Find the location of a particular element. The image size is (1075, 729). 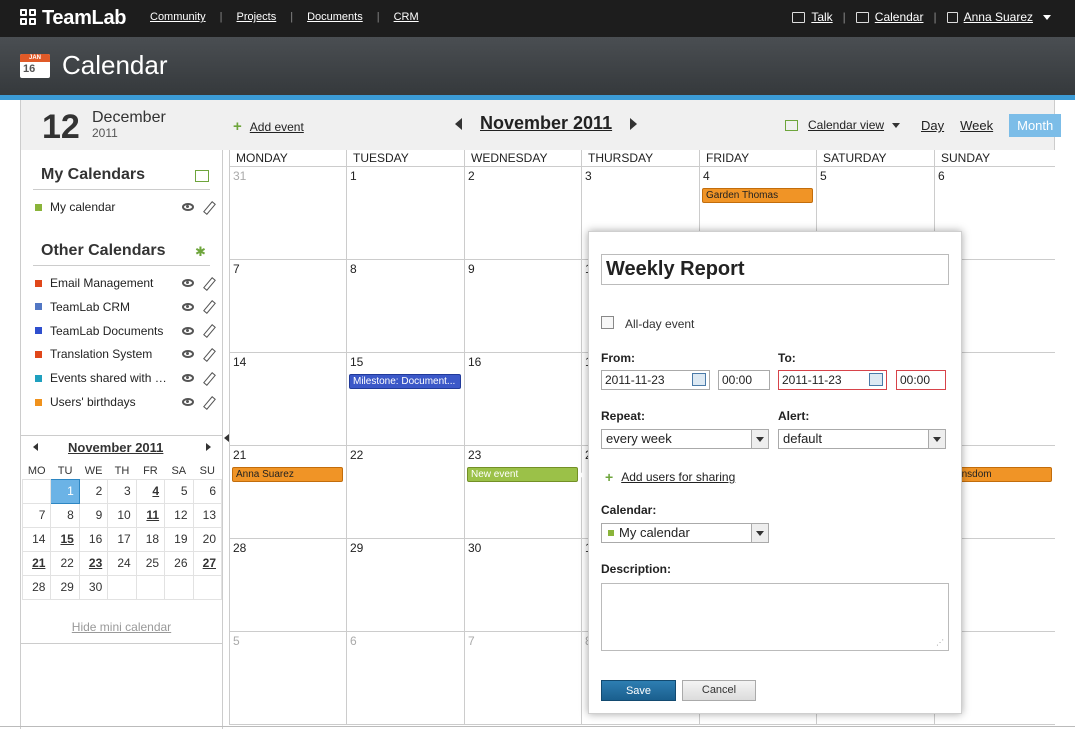

calendar-event: Garden Thomas is located at coordinates (757, 195).